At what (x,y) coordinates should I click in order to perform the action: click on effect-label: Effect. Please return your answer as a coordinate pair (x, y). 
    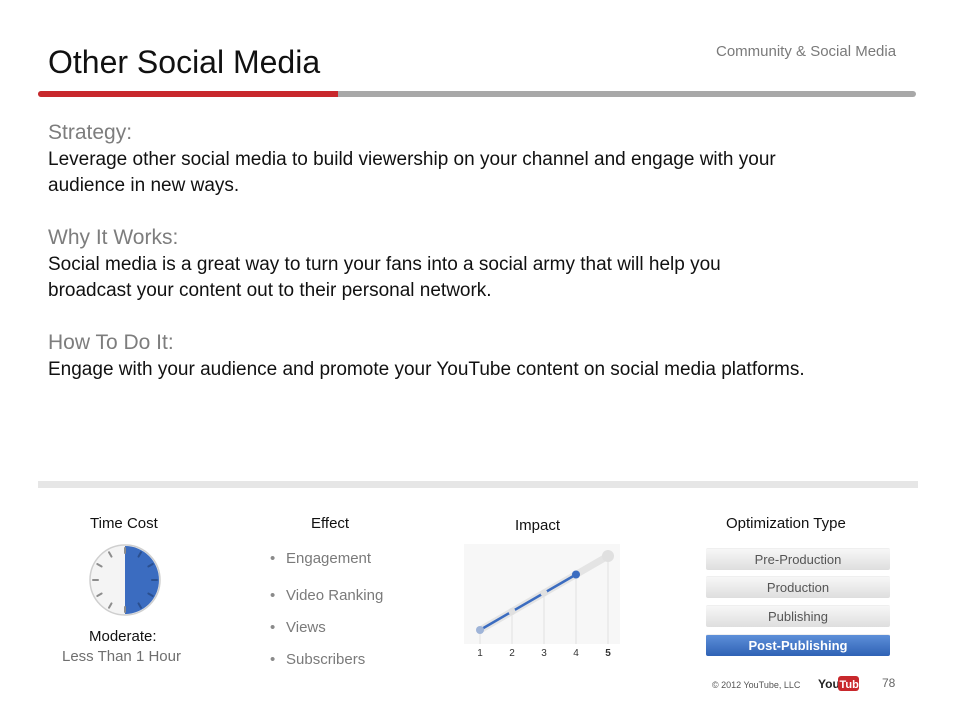
    Looking at the image, I should click on (330, 523).